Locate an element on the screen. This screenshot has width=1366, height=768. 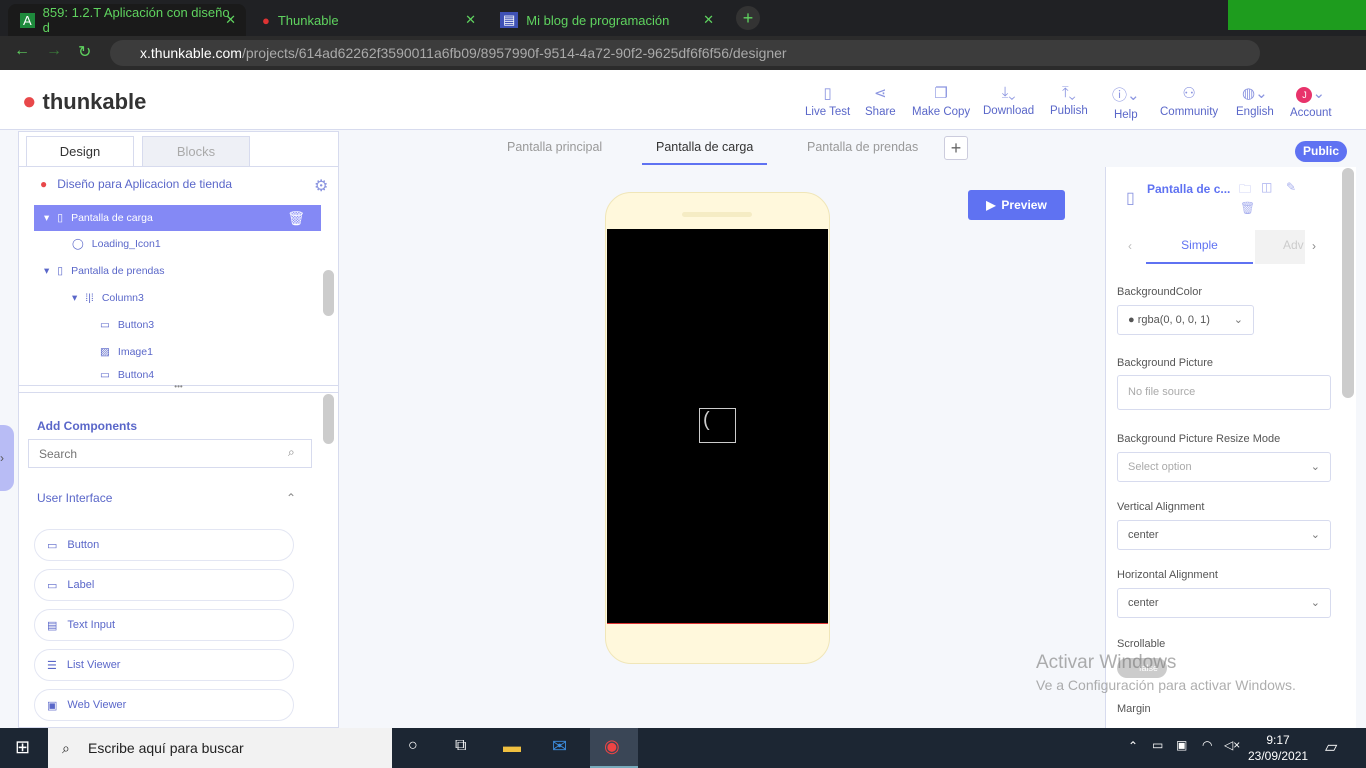
tree-item: ▨ Image1 is located at coordinates (93, 352).